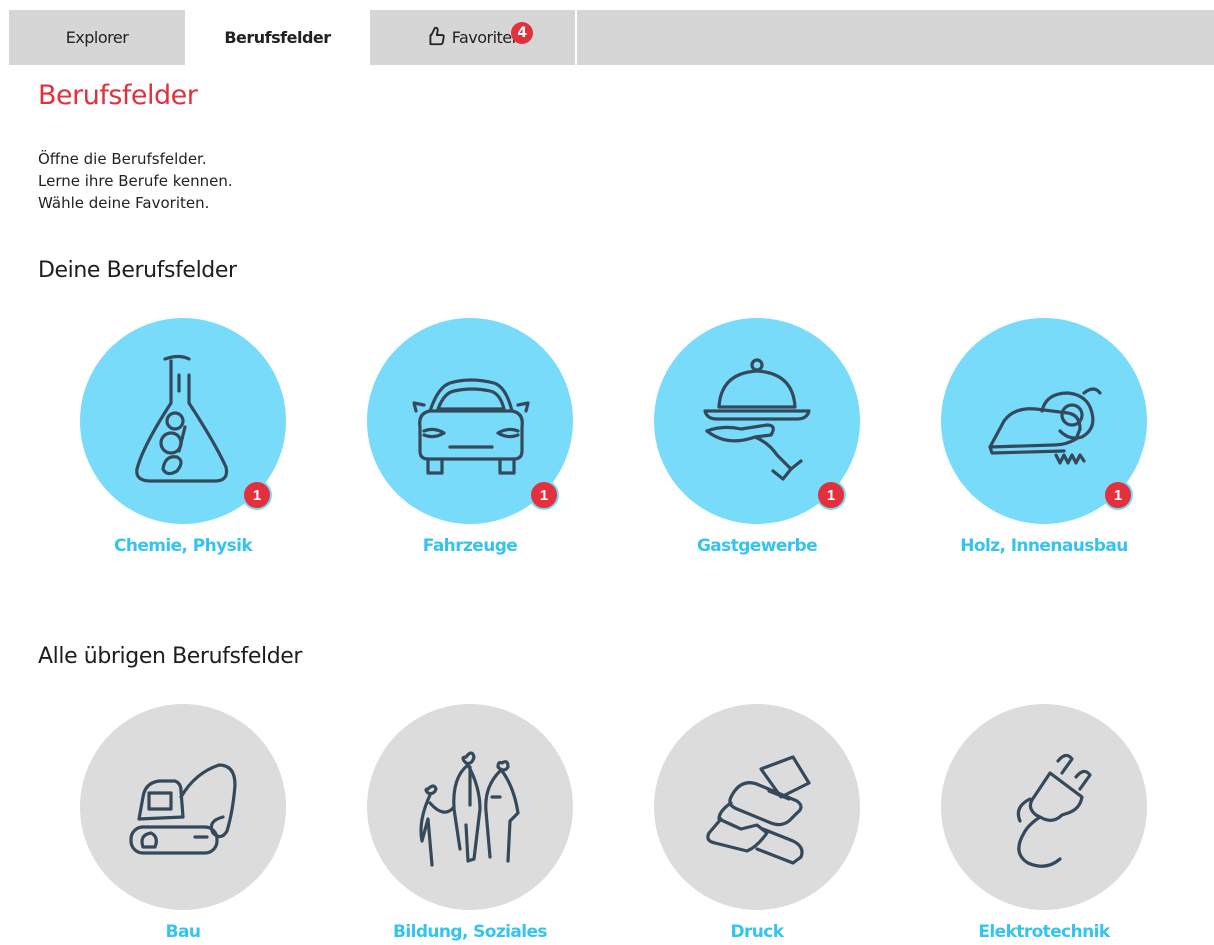 This screenshot has width=1214, height=945. I want to click on field-bau: Bau, so click(183, 823).